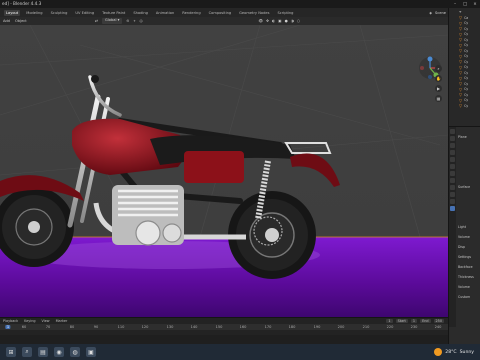 The image size is (480, 360). Describe the element at coordinates (194, 326) in the screenshot. I see `ruler-tick: 140` at that location.